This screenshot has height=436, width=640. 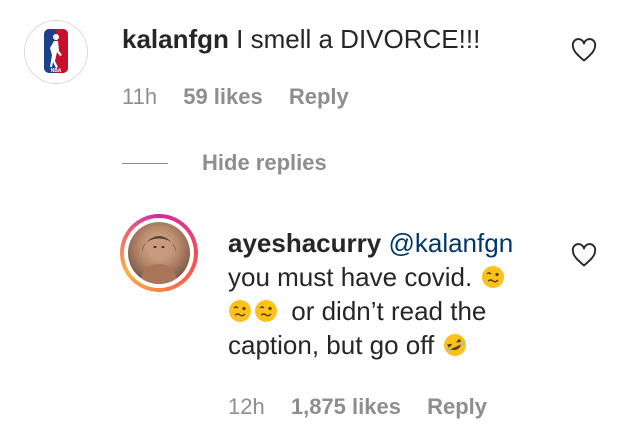 What do you see at coordinates (246, 407) in the screenshot?
I see `reply-time: 12h` at bounding box center [246, 407].